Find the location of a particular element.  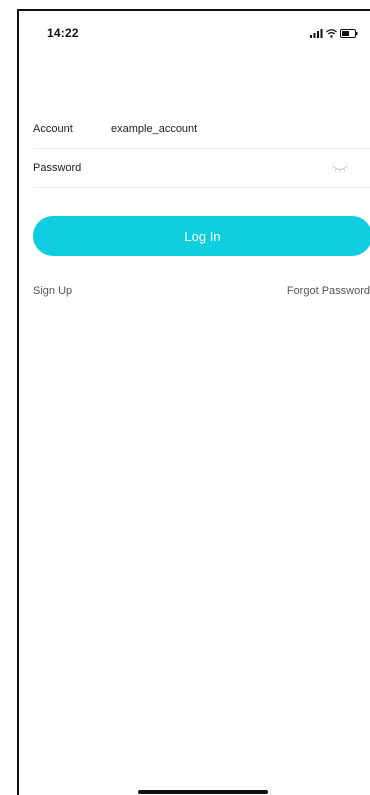

password-label: Password is located at coordinates (57, 168).